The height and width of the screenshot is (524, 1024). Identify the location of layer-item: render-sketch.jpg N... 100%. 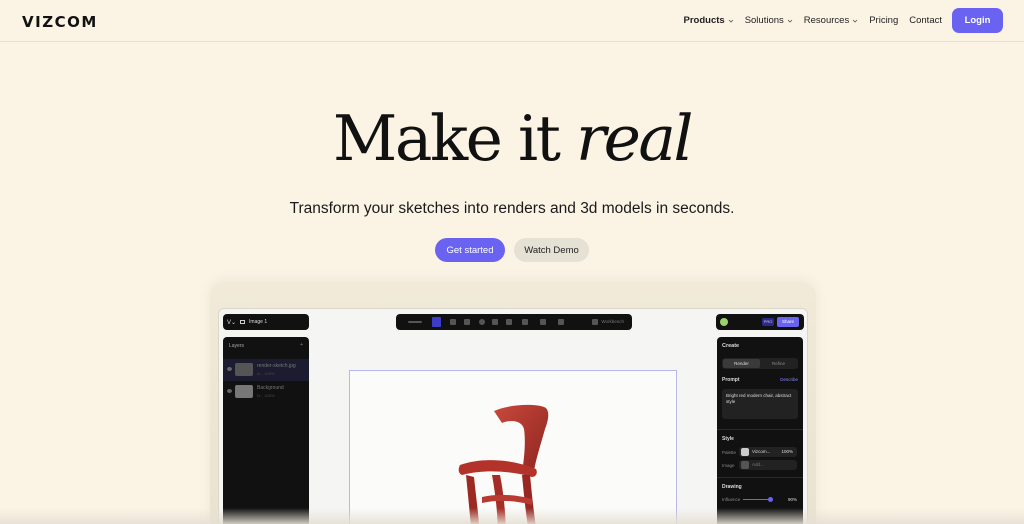
(266, 370).